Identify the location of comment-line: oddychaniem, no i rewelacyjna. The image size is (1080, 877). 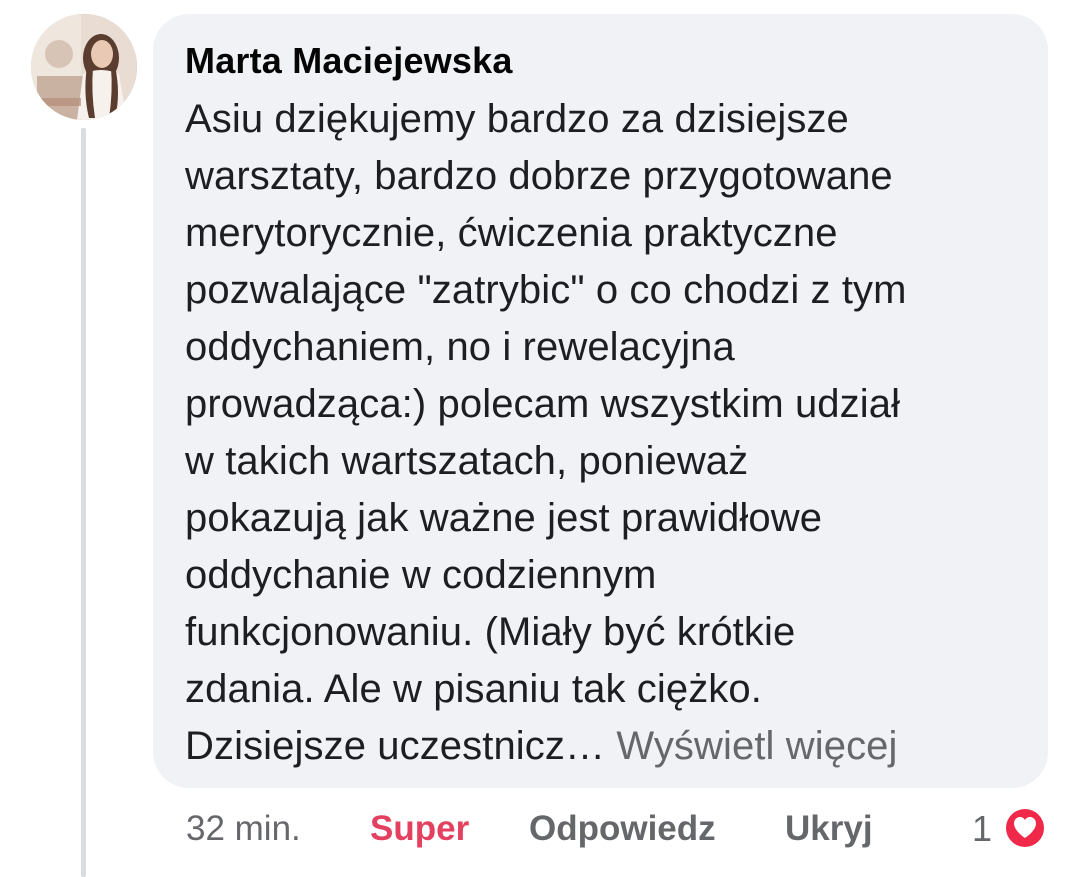
(460, 347).